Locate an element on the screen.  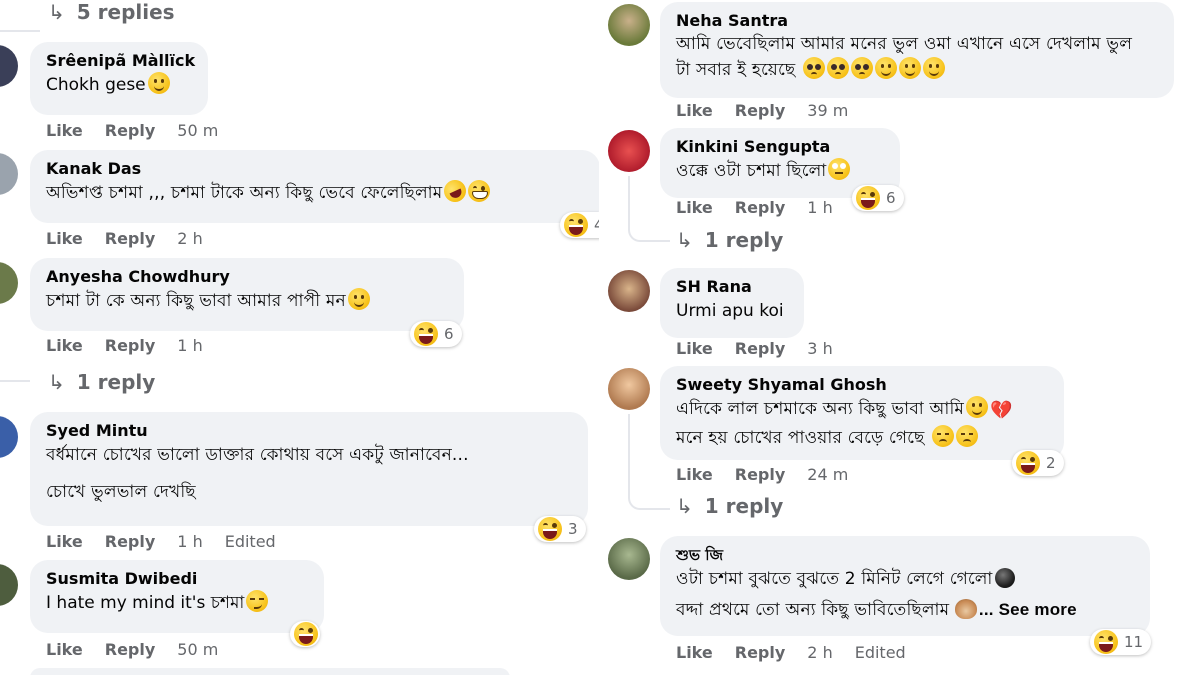
reaction-count: 3 is located at coordinates (573, 529).